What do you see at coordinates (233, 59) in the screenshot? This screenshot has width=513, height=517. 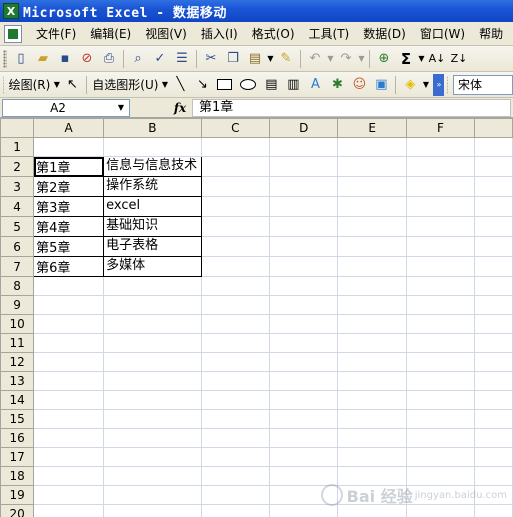 I see `copy-icon: ❐` at bounding box center [233, 59].